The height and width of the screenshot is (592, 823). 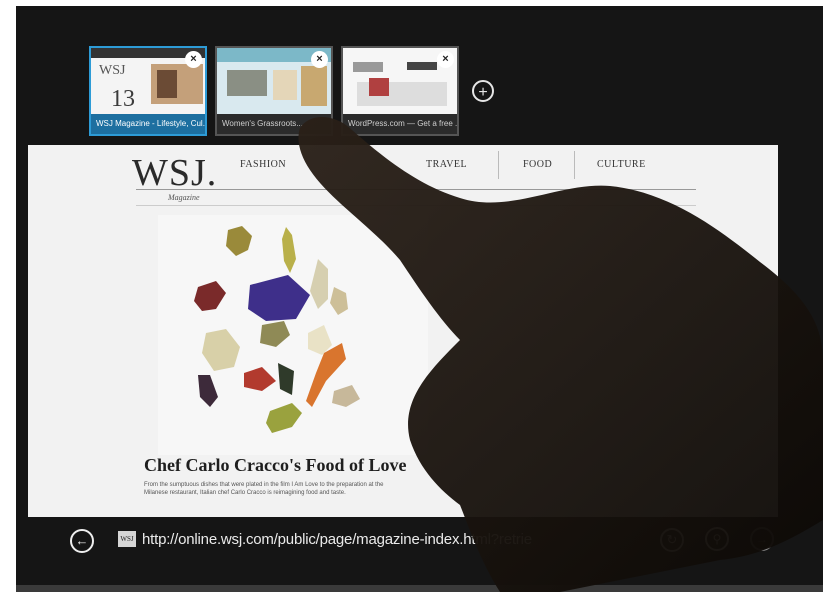 I want to click on new-tab-plus-icon: +, so click(x=483, y=91).